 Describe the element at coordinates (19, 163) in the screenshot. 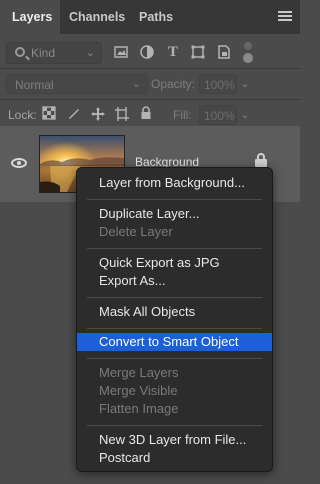

I see `eye-visibility-icon` at that location.